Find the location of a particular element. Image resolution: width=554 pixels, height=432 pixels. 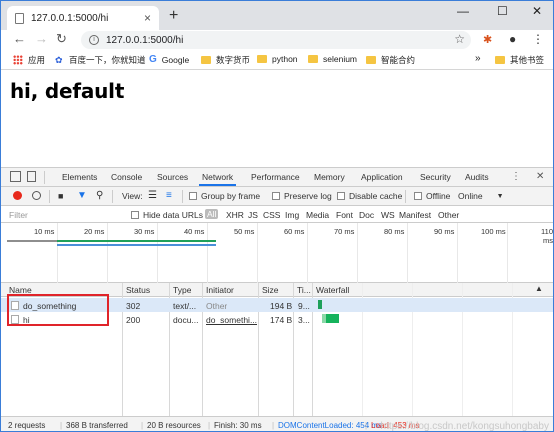

info-icon: i is located at coordinates (94, 40).